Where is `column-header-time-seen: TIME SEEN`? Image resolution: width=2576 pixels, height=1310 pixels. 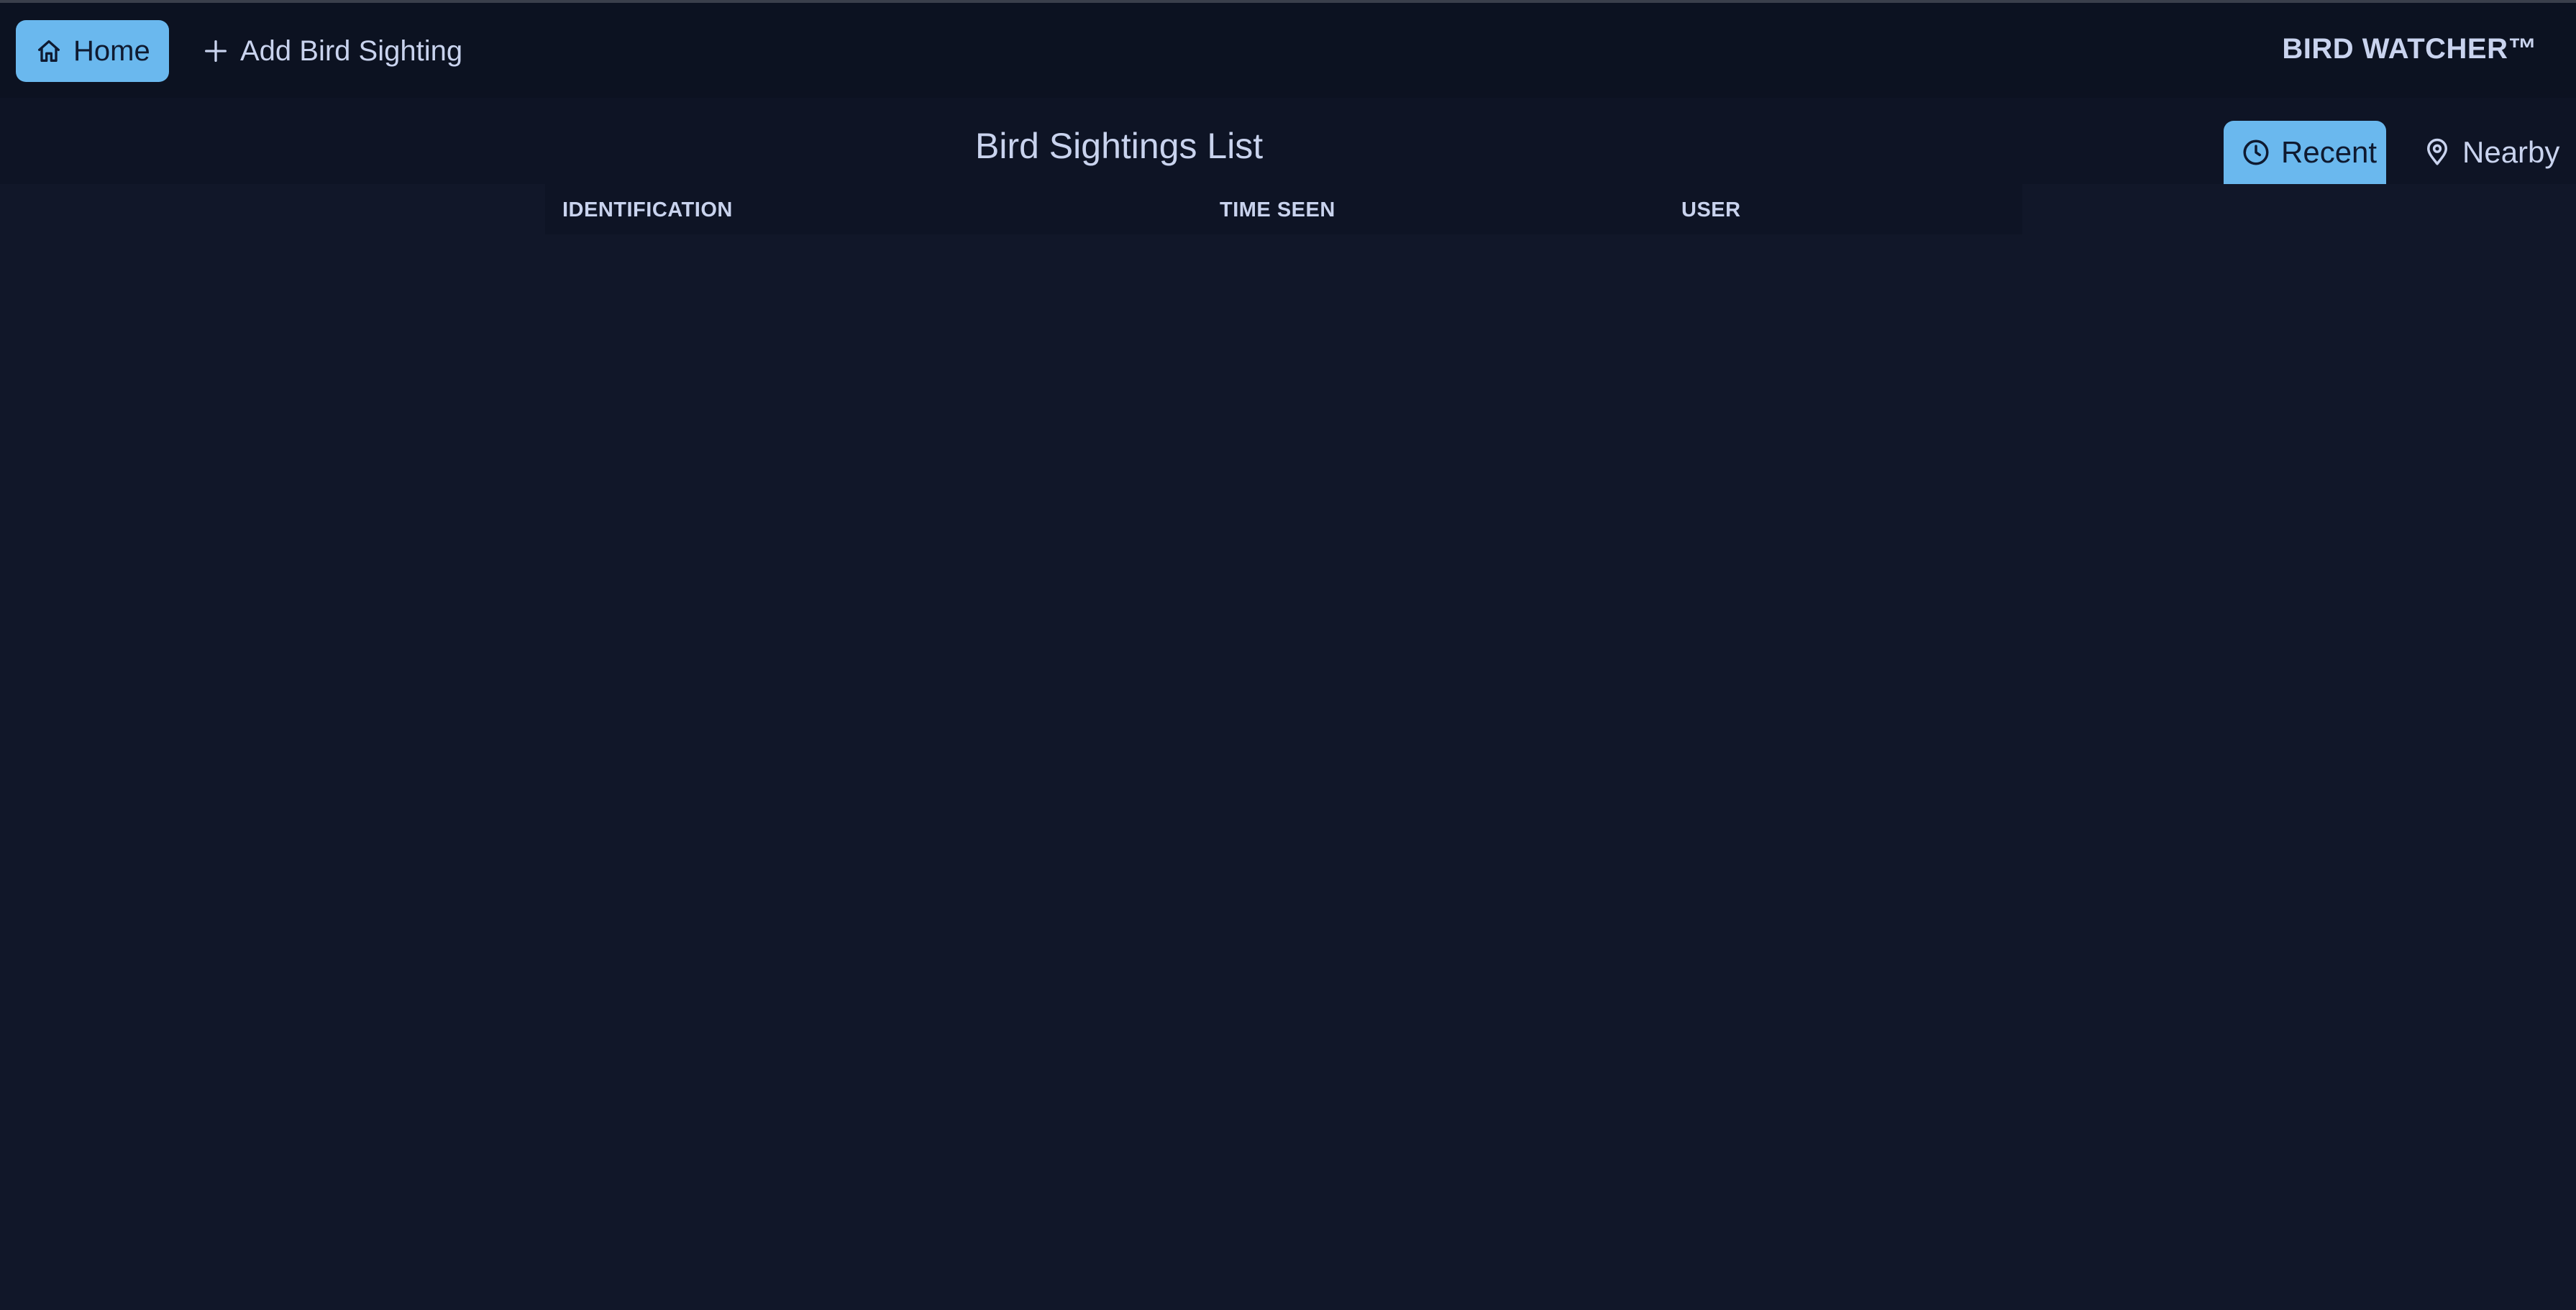
column-header-time-seen: TIME SEEN is located at coordinates (1277, 210).